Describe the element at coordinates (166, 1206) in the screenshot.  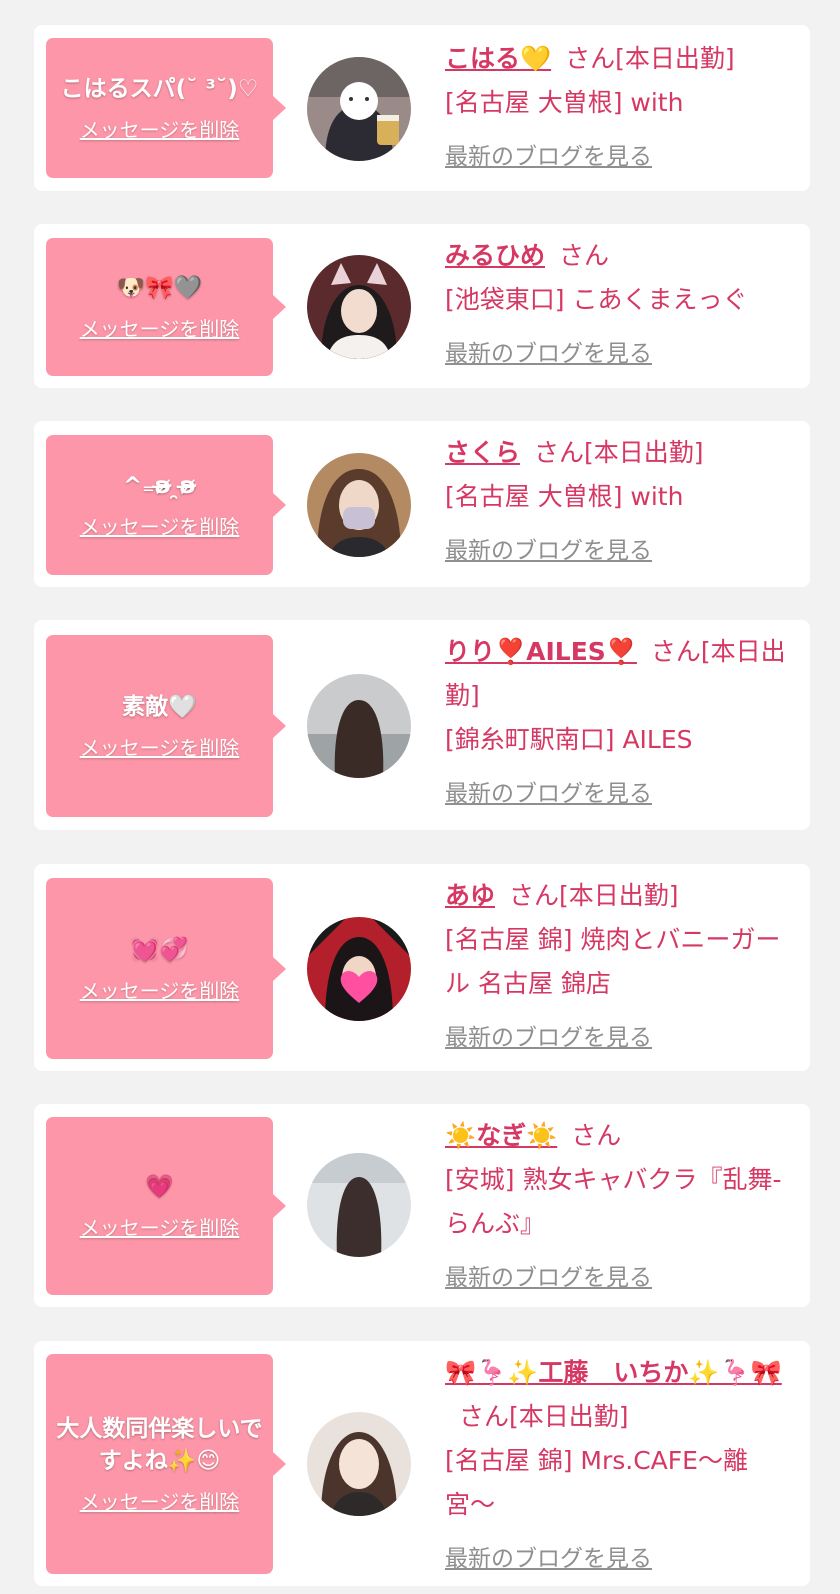
I see `message-bubble: 💗 メッセージを削除` at that location.